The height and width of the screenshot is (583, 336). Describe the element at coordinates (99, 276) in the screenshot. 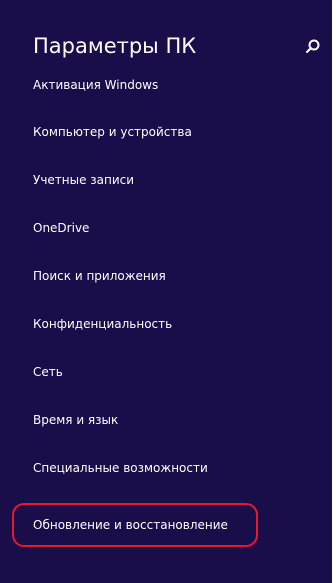

I see `menu-item-search-apps: Поиск и приложения` at that location.